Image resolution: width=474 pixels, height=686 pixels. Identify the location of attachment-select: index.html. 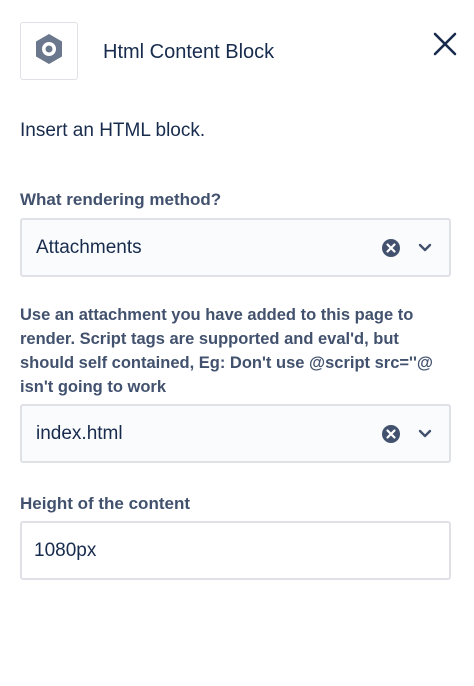
(235, 433).